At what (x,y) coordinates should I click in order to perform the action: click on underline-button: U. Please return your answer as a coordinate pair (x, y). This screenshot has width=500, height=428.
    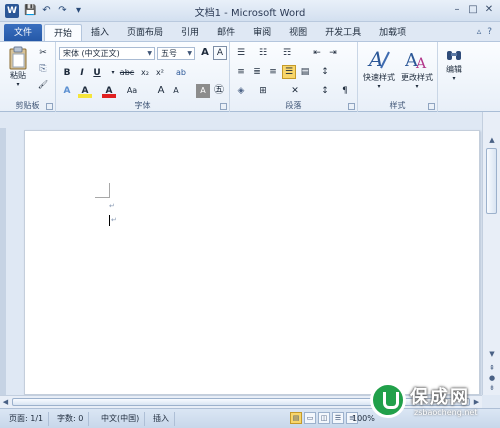
    Looking at the image, I should click on (97, 73).